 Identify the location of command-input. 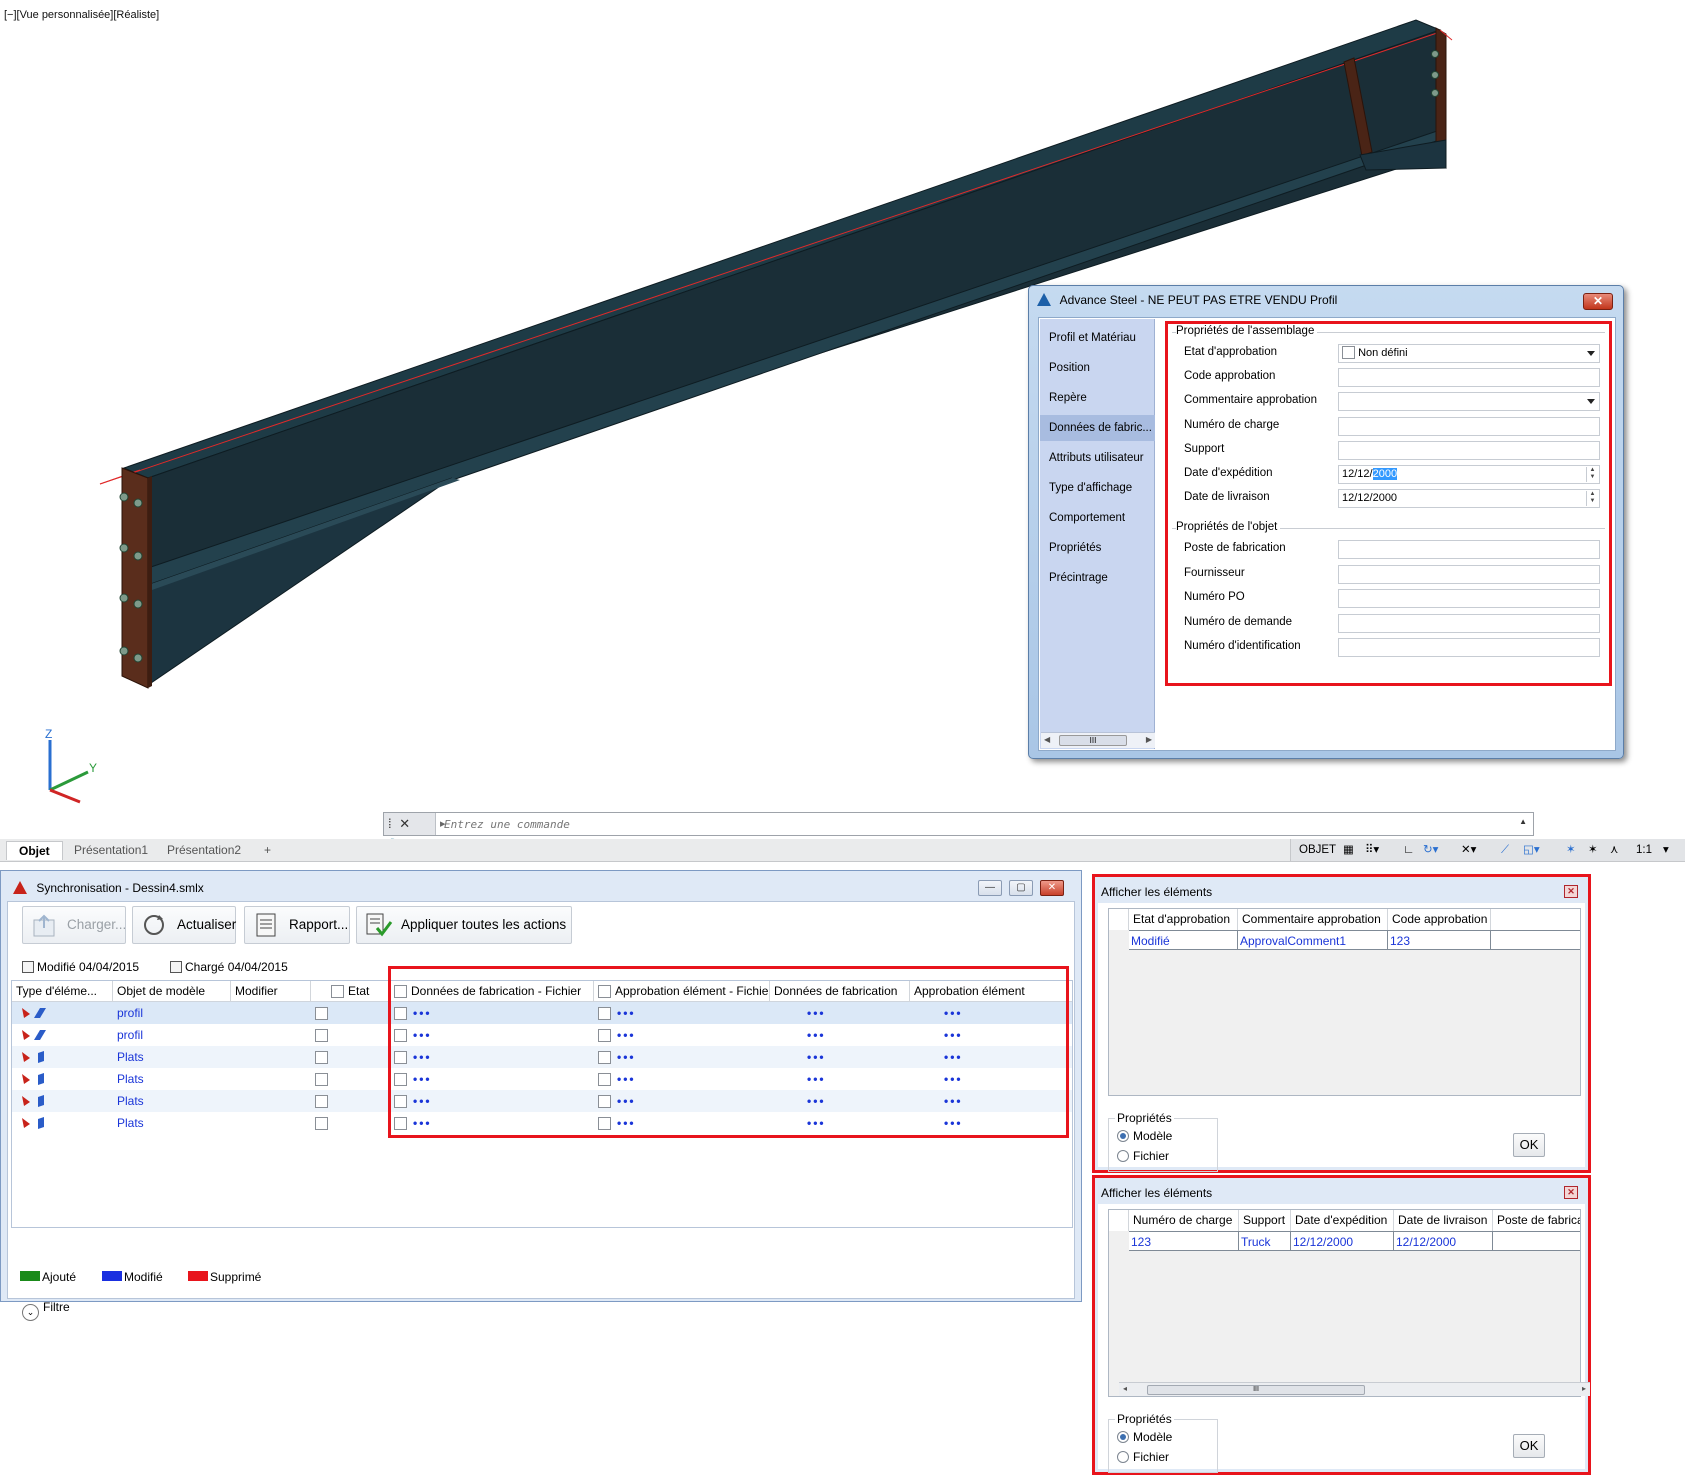
(744, 824).